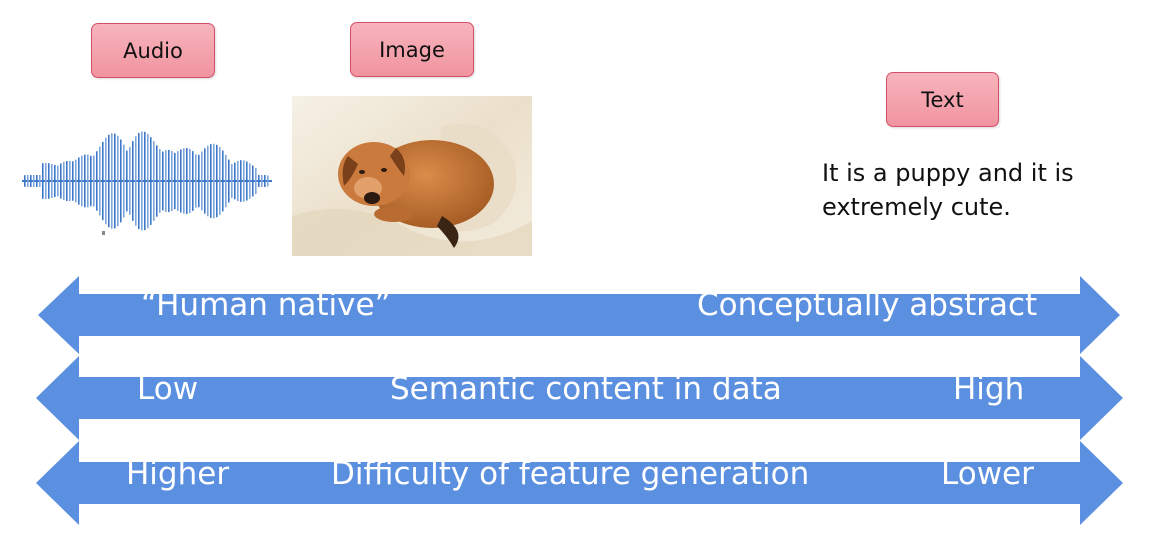 This screenshot has width=1149, height=542. I want to click on scale-2-right-label: High, so click(989, 389).